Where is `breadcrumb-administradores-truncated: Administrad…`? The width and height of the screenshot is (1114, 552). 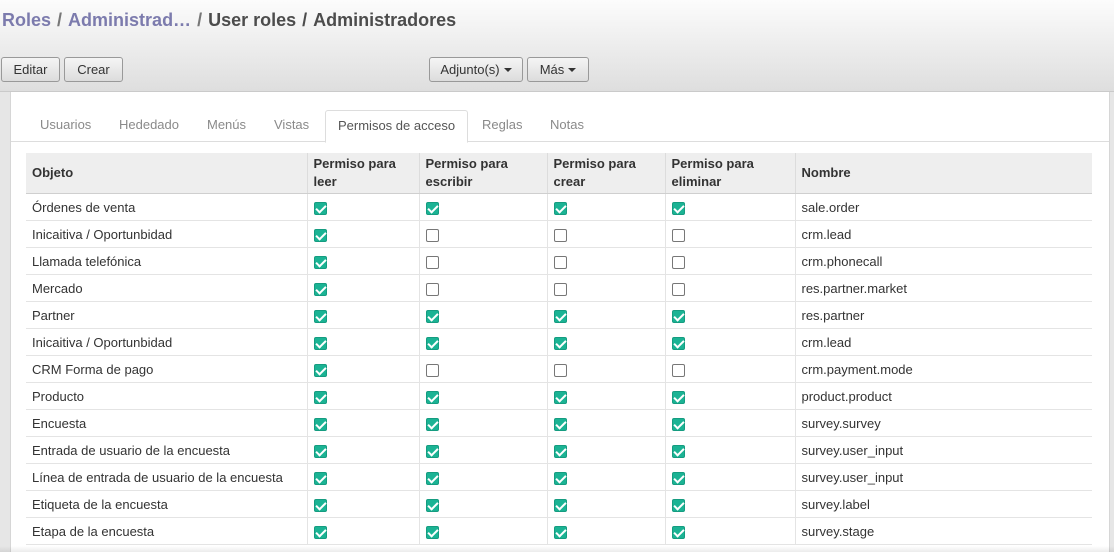 breadcrumb-administradores-truncated: Administrad… is located at coordinates (129, 20).